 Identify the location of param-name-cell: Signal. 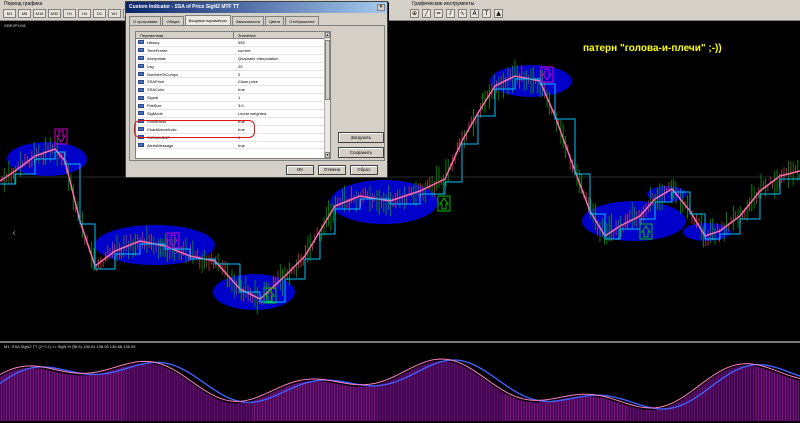
(185, 97).